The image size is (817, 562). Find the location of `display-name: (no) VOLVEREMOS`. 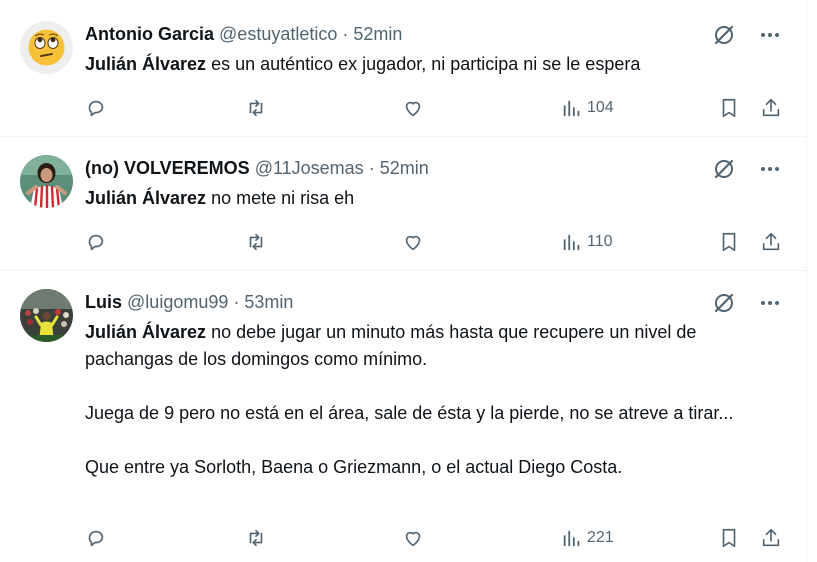

display-name: (no) VOLVEREMOS is located at coordinates (167, 168).